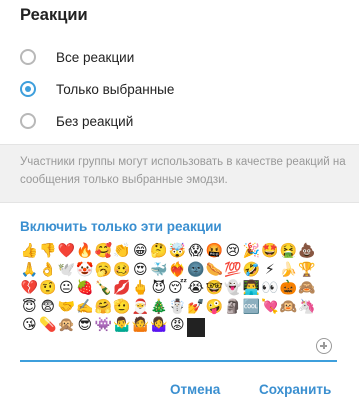 This screenshot has width=359, height=418. What do you see at coordinates (251, 251) in the screenshot?
I see `emoji-item: 🎉` at bounding box center [251, 251].